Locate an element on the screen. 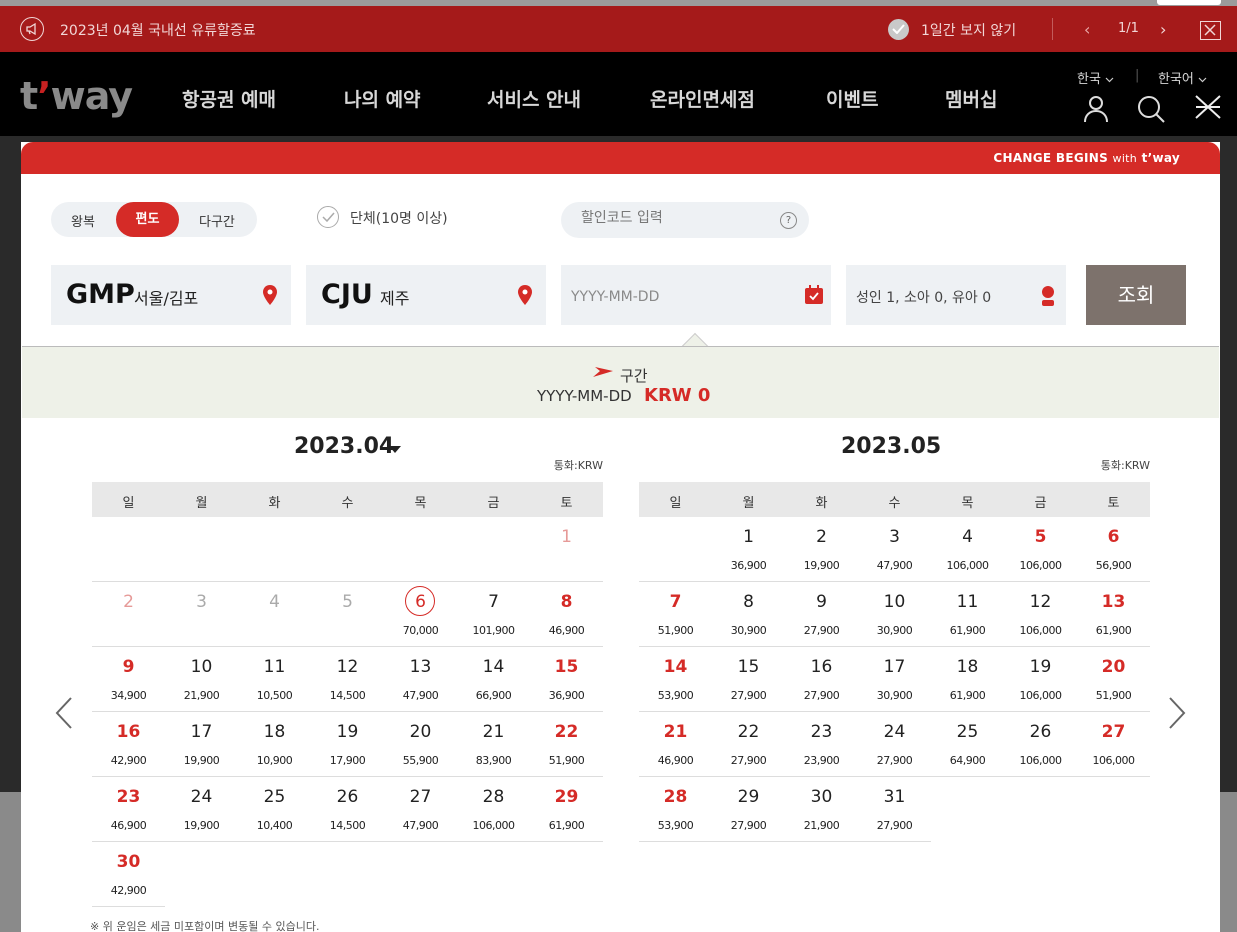 This screenshot has height=932, width=1237. day-price: 36,900 is located at coordinates (748, 565).